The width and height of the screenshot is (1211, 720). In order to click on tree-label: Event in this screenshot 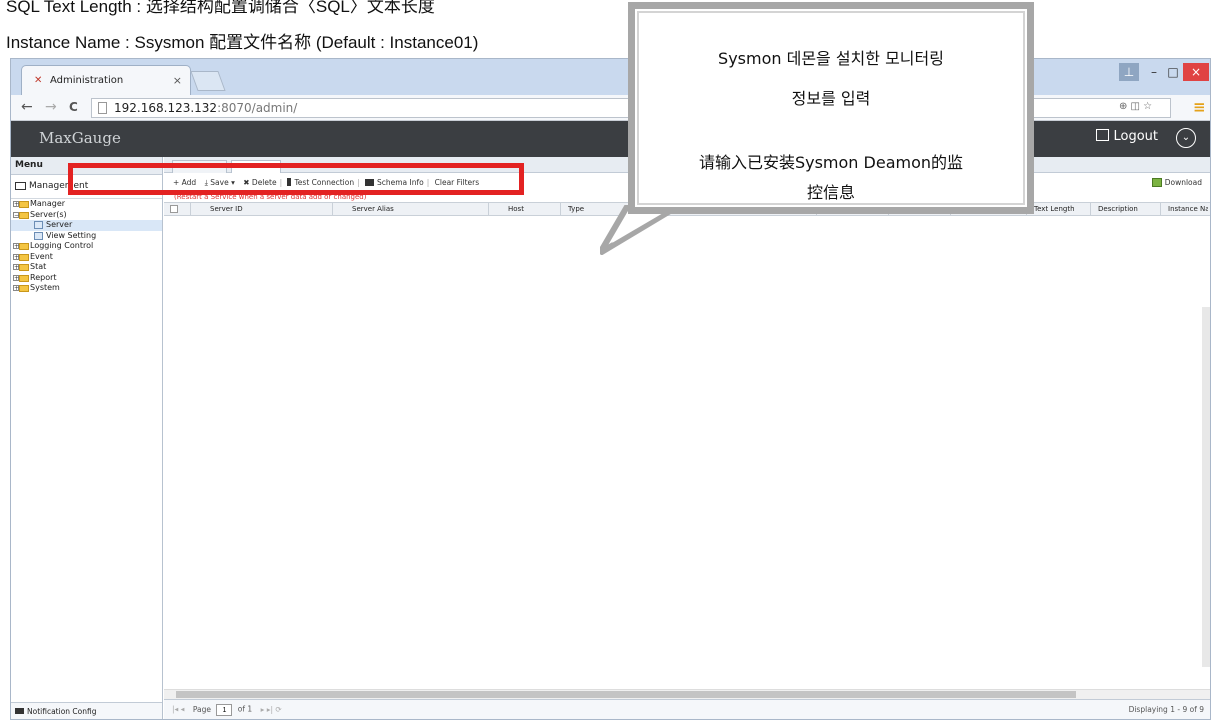, I will do `click(41, 256)`.